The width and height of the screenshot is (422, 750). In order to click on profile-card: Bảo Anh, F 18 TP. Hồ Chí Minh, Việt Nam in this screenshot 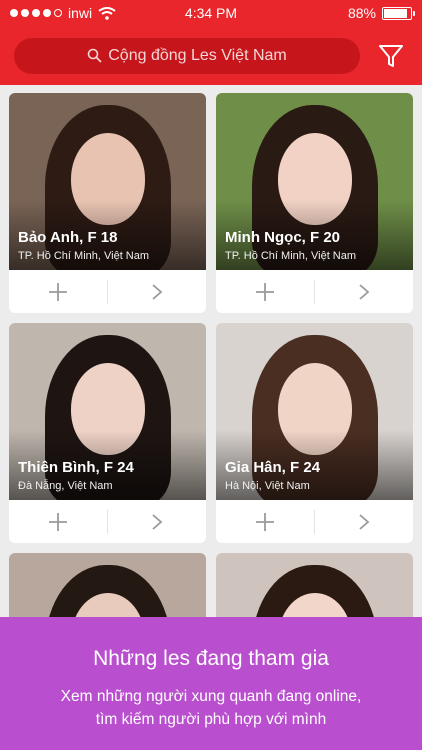, I will do `click(107, 203)`.